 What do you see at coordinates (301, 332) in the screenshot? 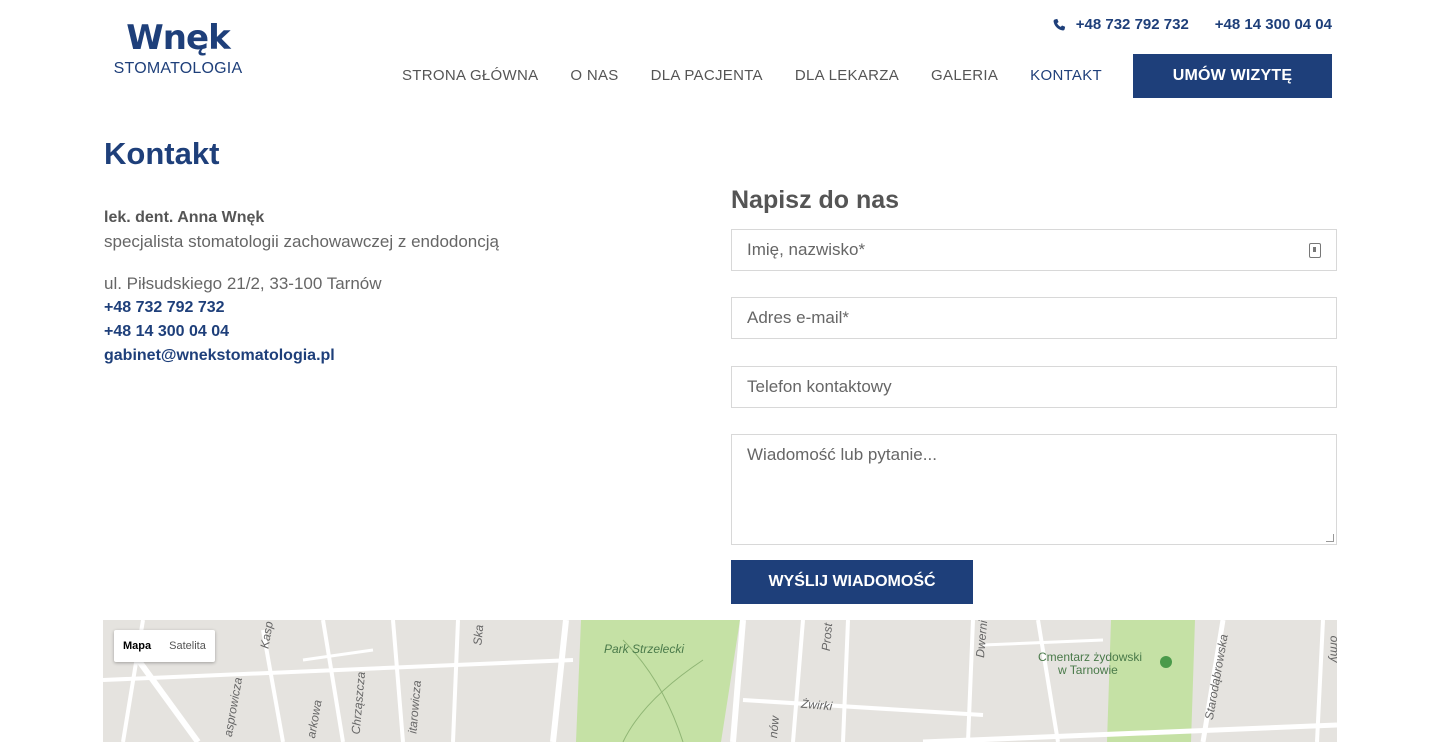
I see `contact-phone-2: +48 14 300 04 04` at bounding box center [301, 332].